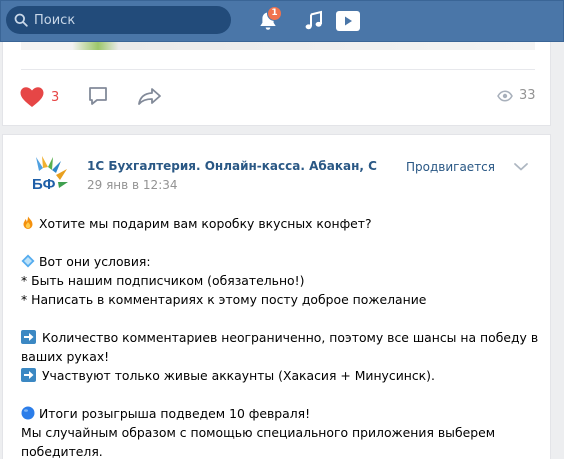 The width and height of the screenshot is (564, 459). What do you see at coordinates (521, 167) in the screenshot?
I see `chevron-down-icon` at bounding box center [521, 167].